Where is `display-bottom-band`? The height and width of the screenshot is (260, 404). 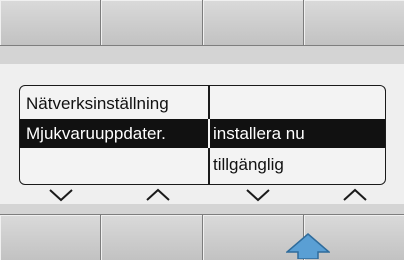
display-bottom-band is located at coordinates (202, 209).